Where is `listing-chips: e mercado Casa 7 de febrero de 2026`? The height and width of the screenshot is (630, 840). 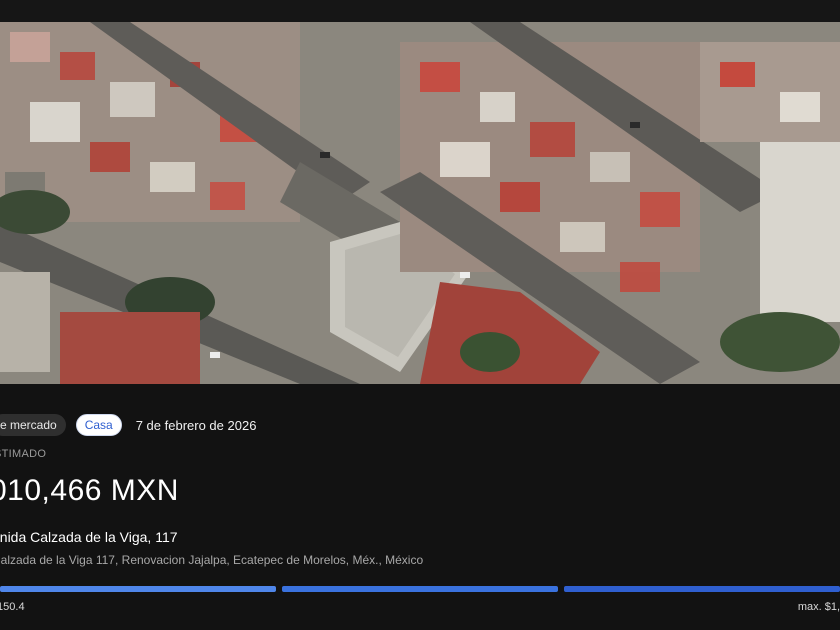
listing-chips: e mercado Casa 7 de febrero de 2026 is located at coordinates (128, 425).